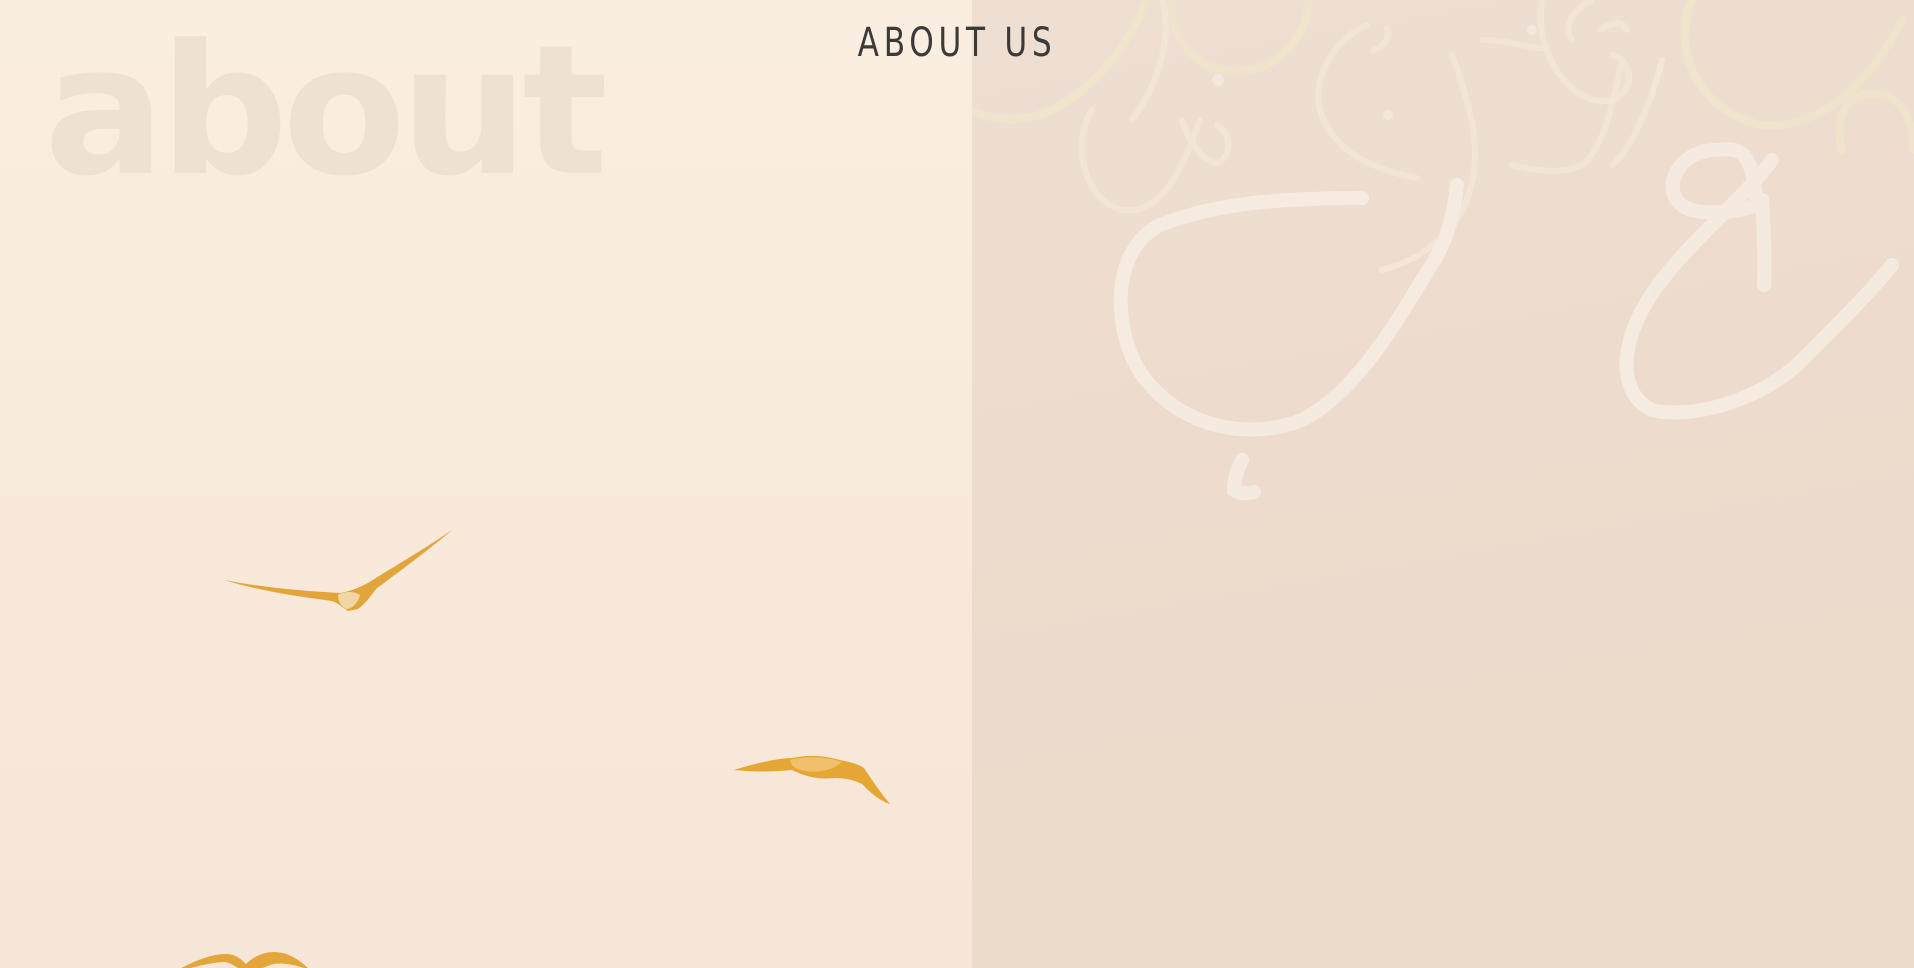 This screenshot has height=968, width=1914. Describe the element at coordinates (957, 43) in the screenshot. I see `page-title: ABOUT US` at that location.